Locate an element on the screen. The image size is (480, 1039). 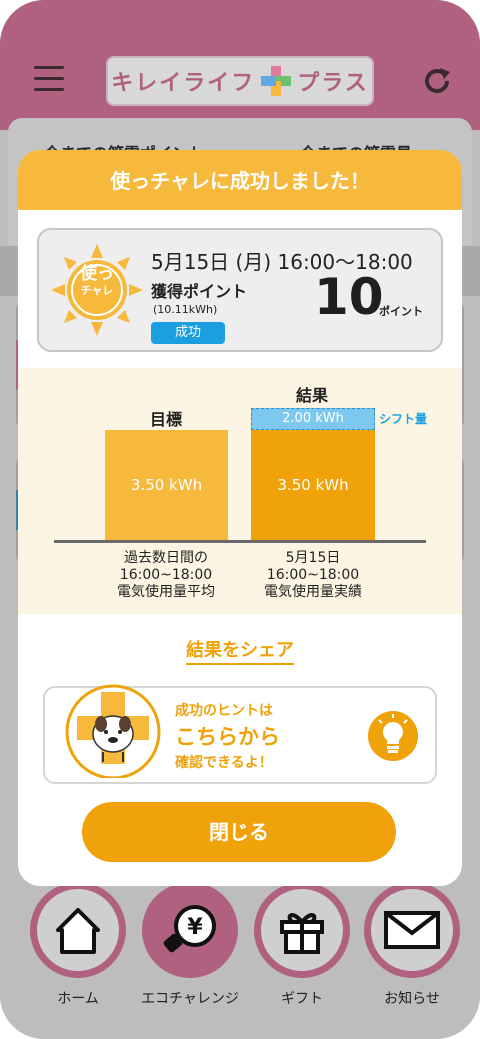
shift-bar: 2.00 kWh is located at coordinates (313, 419).